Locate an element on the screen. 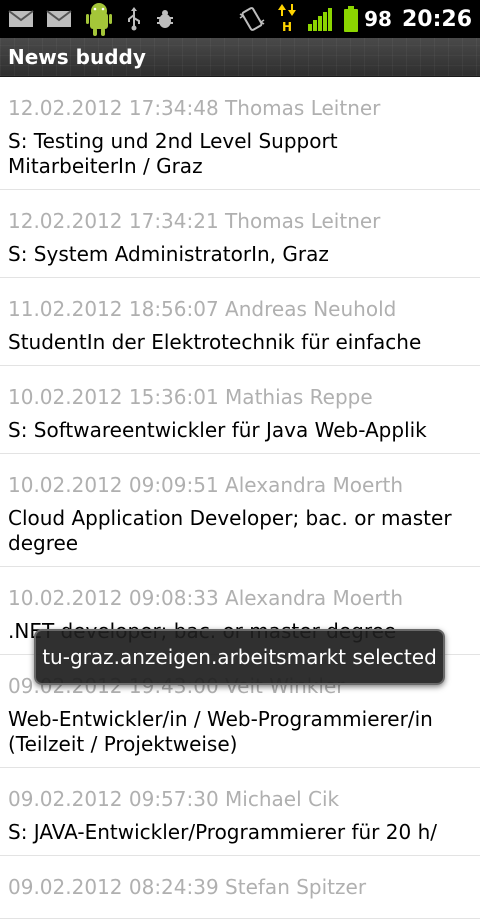 This screenshot has width=480, height=919. battery-percent: 98 is located at coordinates (378, 19).